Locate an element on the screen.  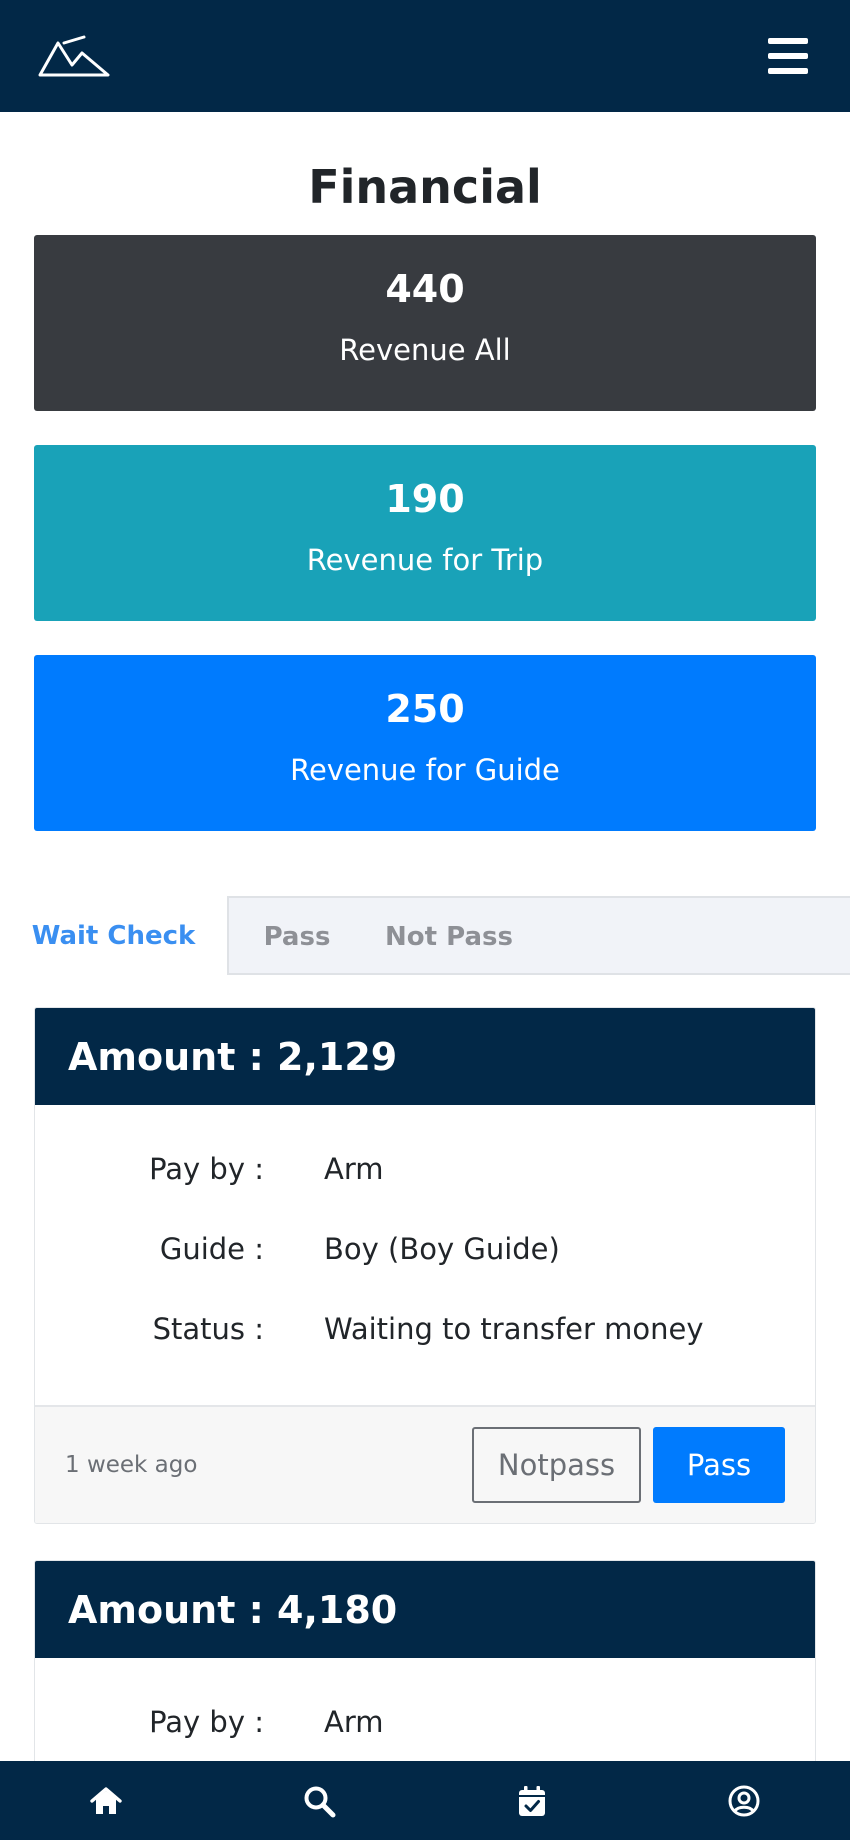
tab-pass: Pass is located at coordinates (297, 936).